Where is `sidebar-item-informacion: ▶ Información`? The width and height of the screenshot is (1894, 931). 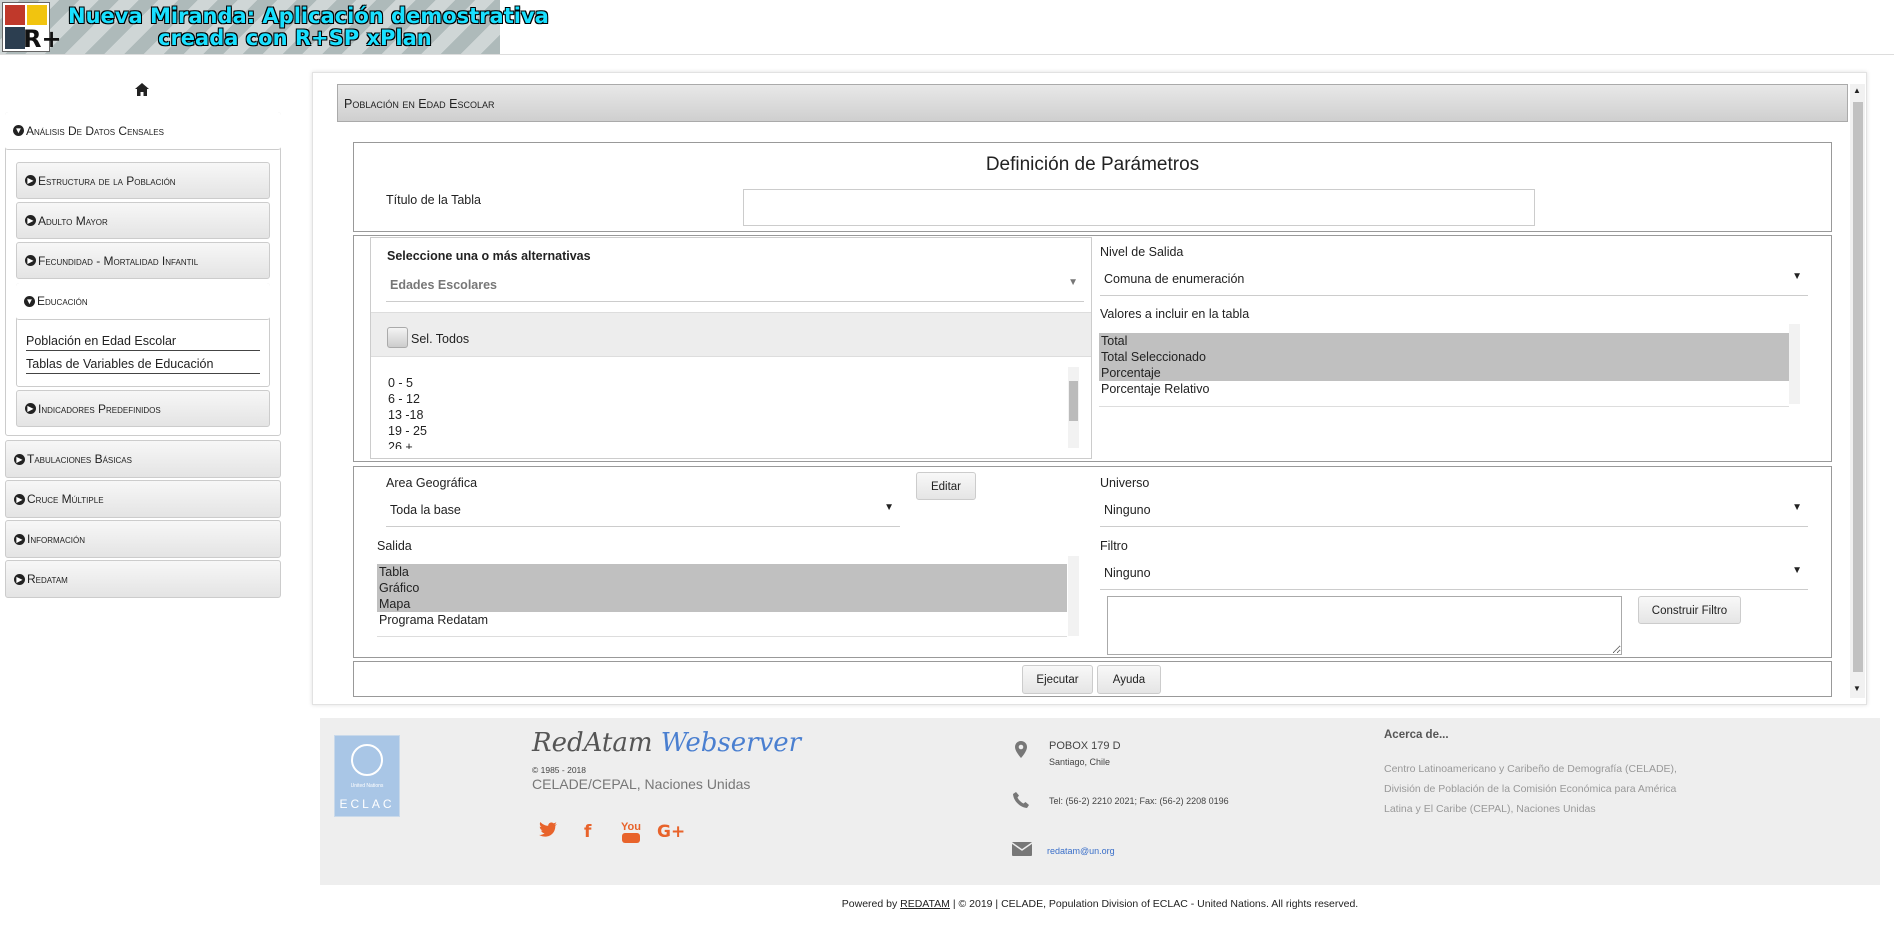
sidebar-item-informacion: ▶ Información is located at coordinates (143, 539).